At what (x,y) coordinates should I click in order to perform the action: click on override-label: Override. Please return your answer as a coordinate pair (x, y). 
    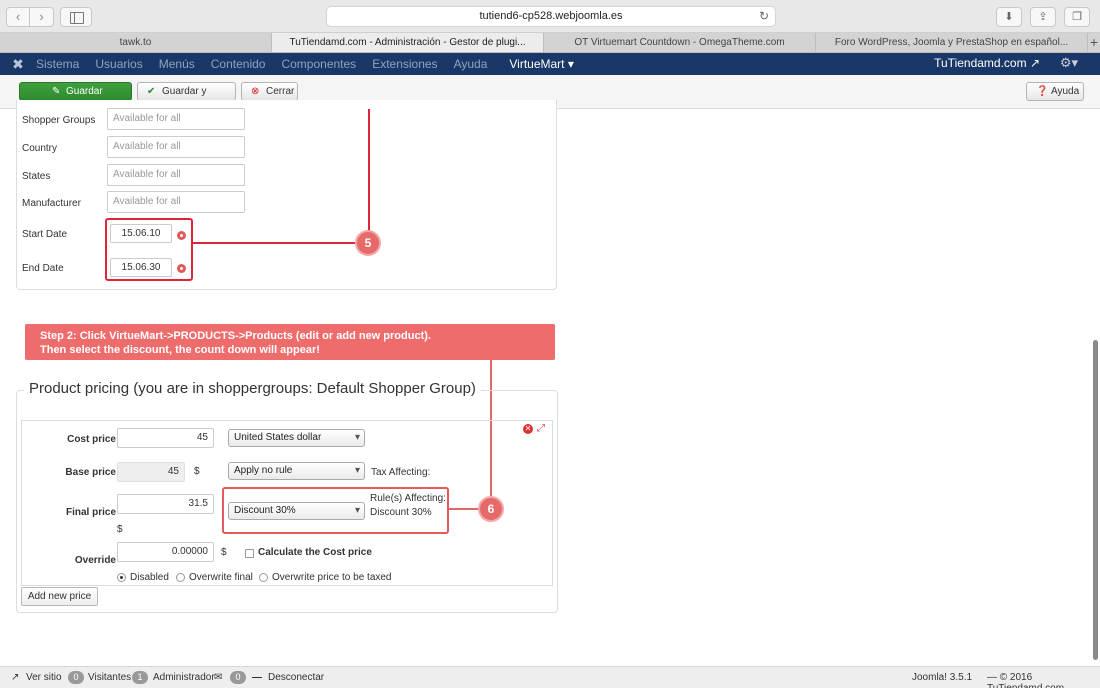
    Looking at the image, I should click on (95, 560).